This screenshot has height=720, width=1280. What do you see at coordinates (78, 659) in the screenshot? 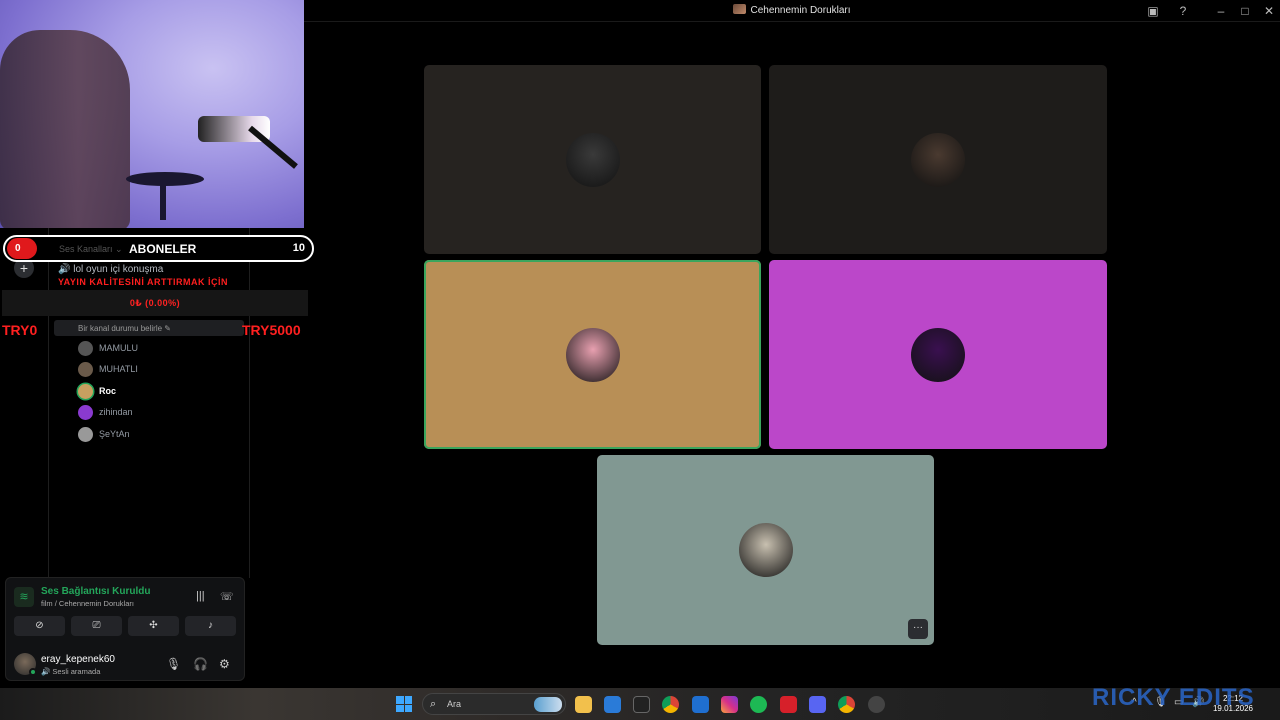
I see `username: eray_kepenek60` at bounding box center [78, 659].